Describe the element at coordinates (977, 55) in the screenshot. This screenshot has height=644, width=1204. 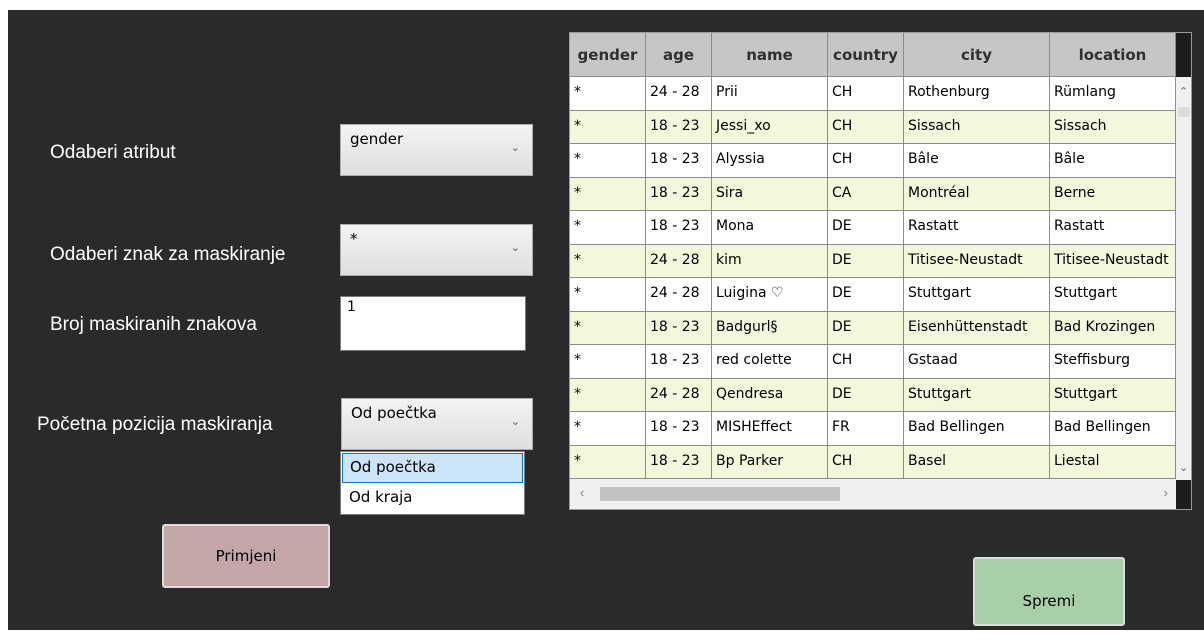
I see `column-header-4: city` at that location.